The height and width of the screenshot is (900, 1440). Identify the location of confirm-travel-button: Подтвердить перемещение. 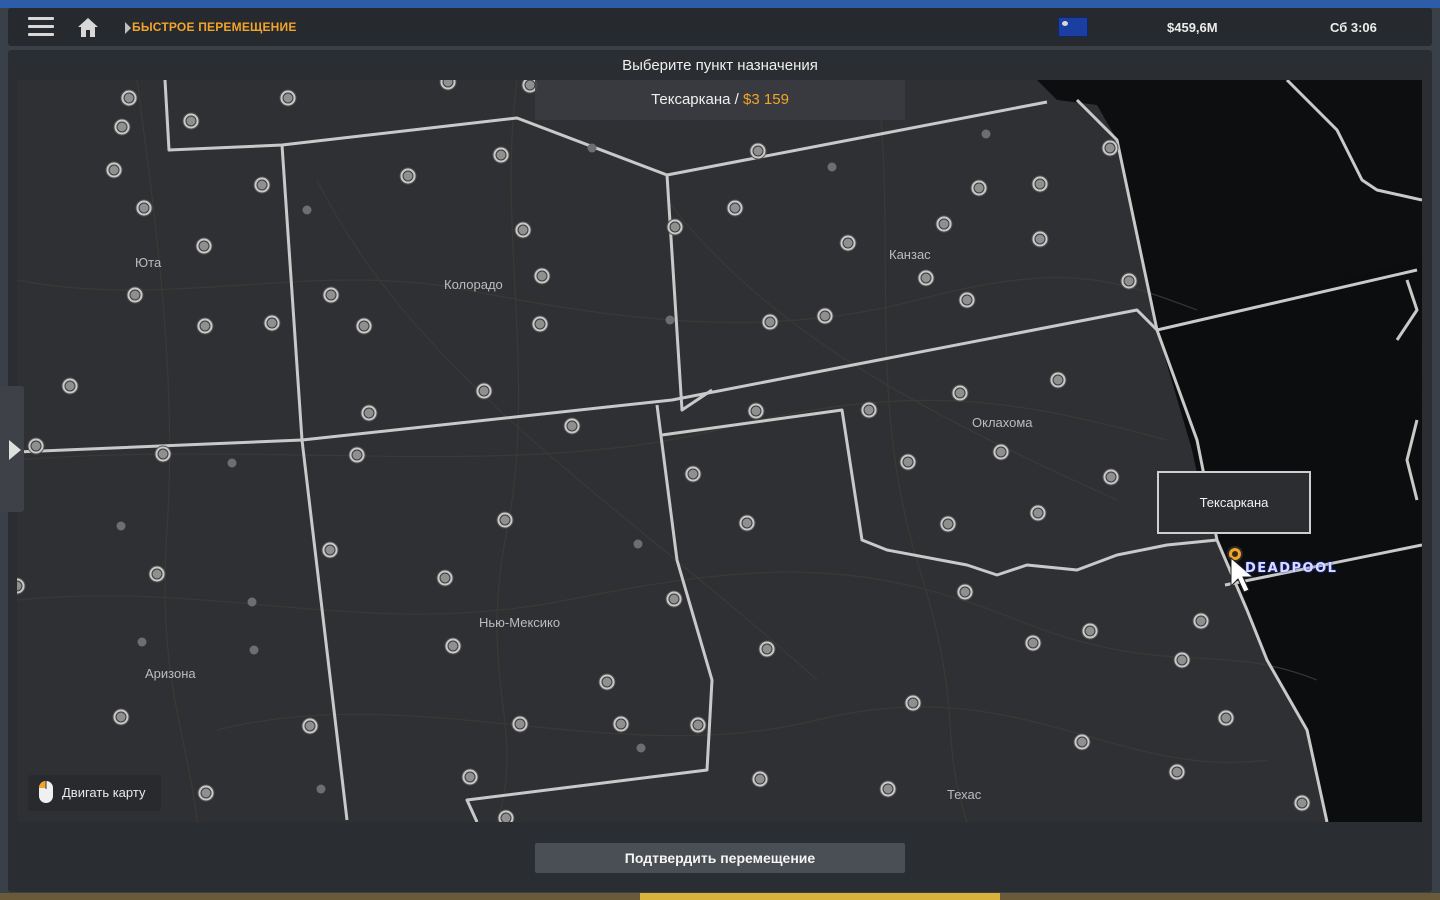
(720, 858).